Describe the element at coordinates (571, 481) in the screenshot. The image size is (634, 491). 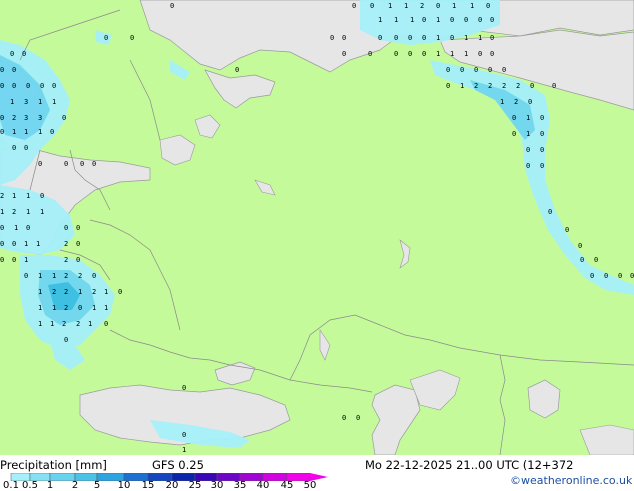
I see `credit-link: ©weatheronline.co.uk` at that location.